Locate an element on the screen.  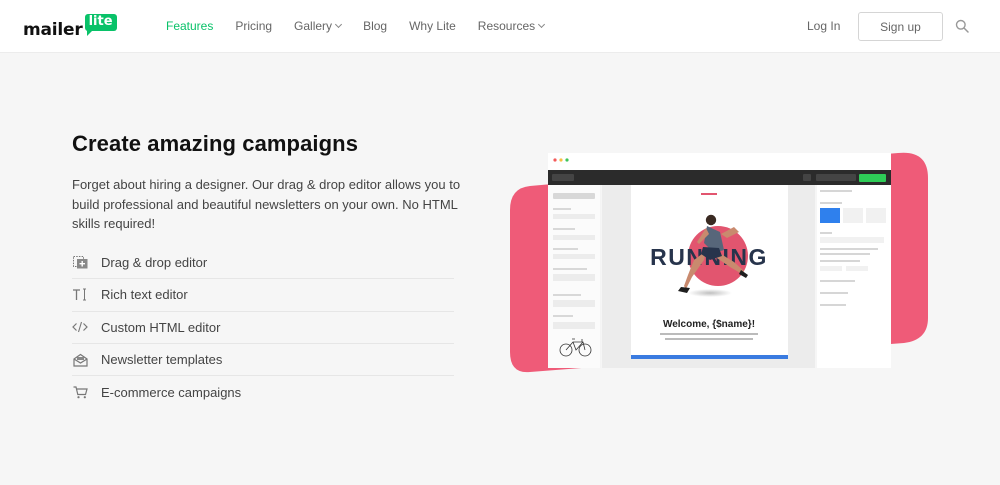
feature-item-templates: Newsletter templates is located at coordinates (263, 360).